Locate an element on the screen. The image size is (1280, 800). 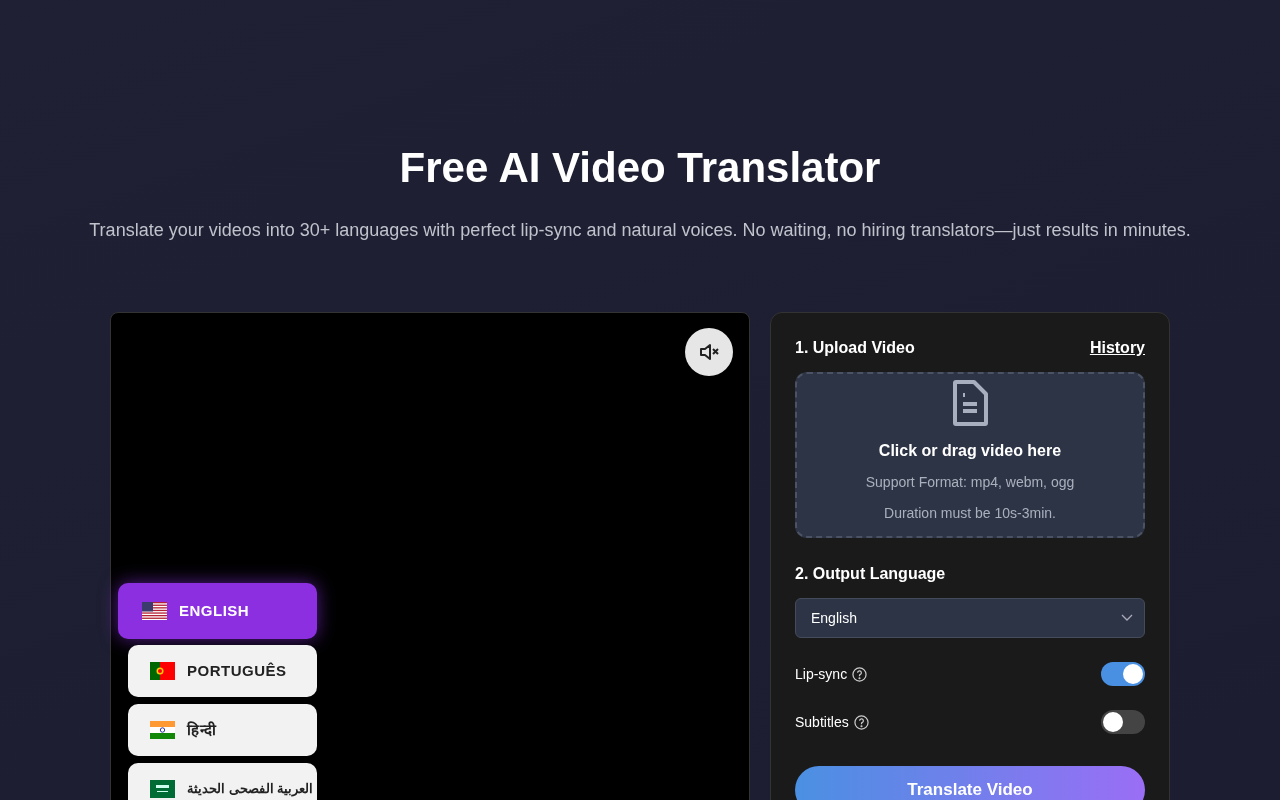
page-subtitle: Translate your videos into 30+ languages with perfect lip-sync and natural voices. No waiting, no hiring translators—just results in minutes. is located at coordinates (640, 230).